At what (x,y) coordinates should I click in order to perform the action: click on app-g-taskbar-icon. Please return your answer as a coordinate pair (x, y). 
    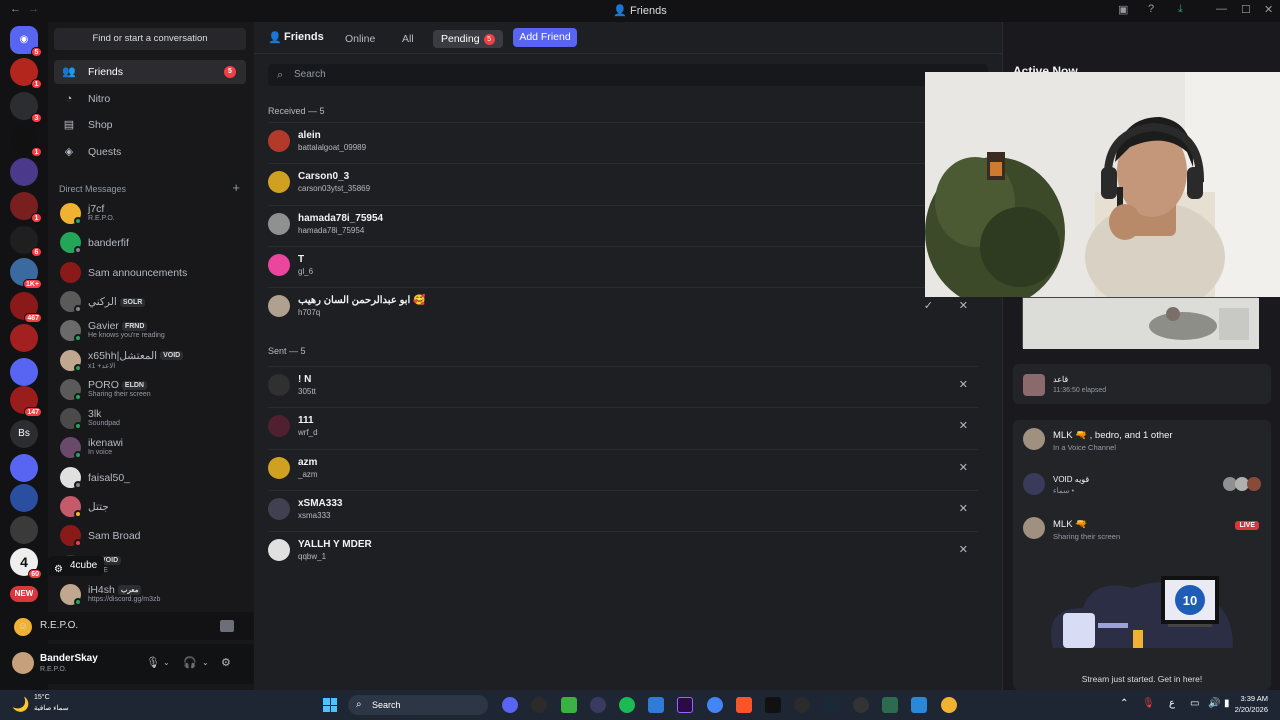
    Looking at the image, I should click on (802, 705).